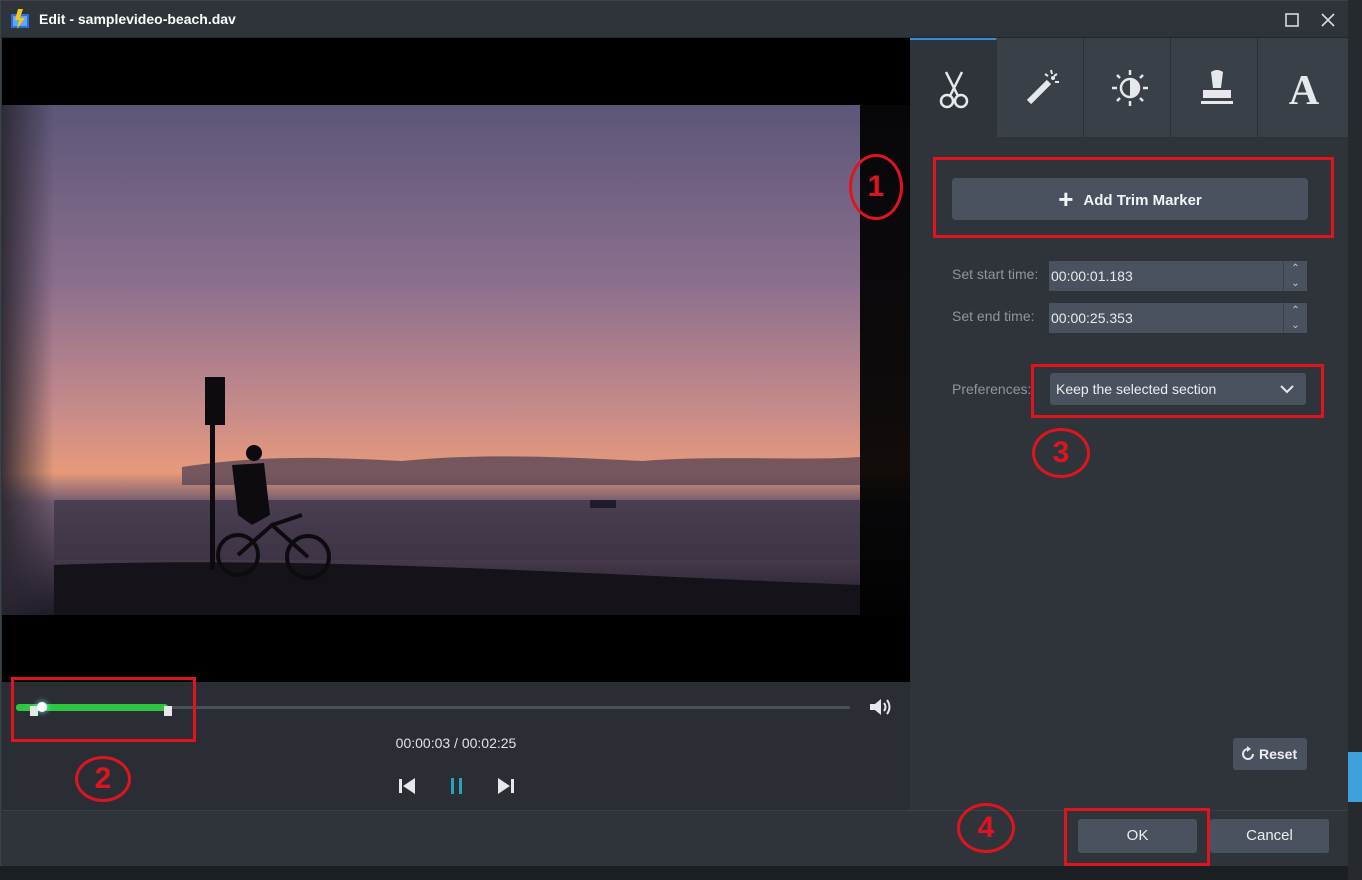 This screenshot has height=880, width=1362. I want to click on tab-watermark, so click(1214, 87).